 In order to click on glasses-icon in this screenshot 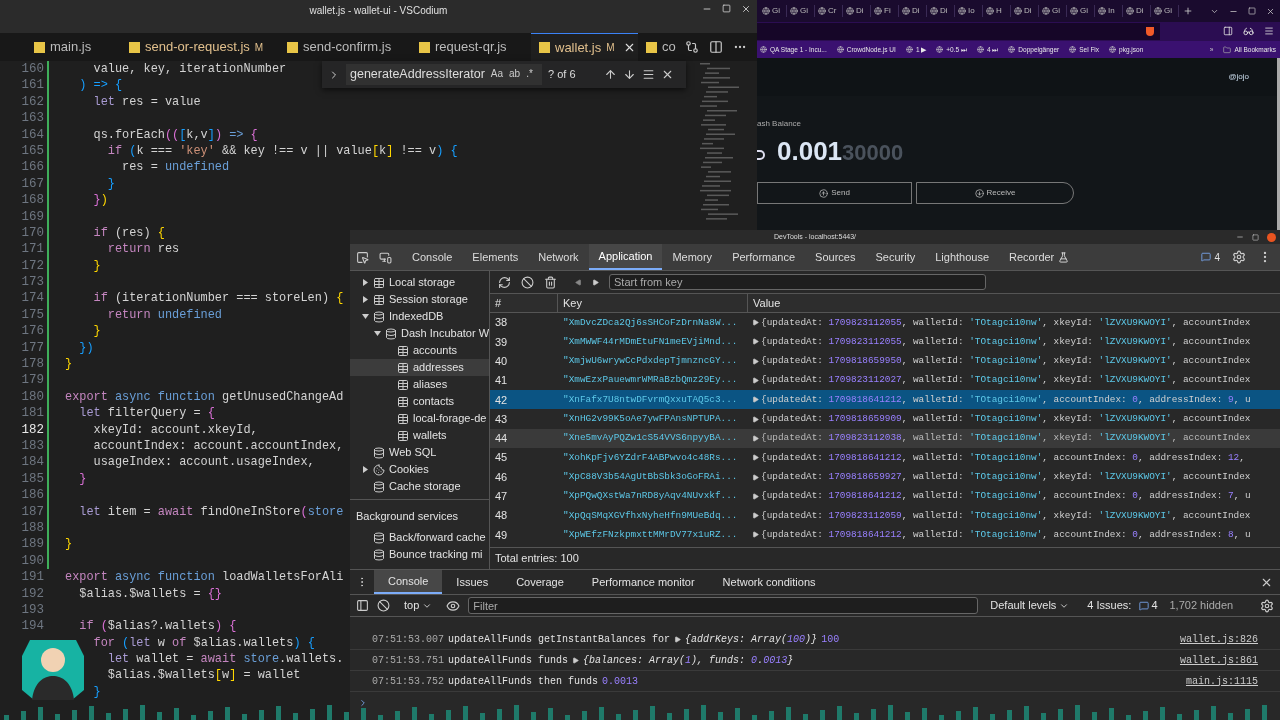, I will do `click(1248, 31)`.